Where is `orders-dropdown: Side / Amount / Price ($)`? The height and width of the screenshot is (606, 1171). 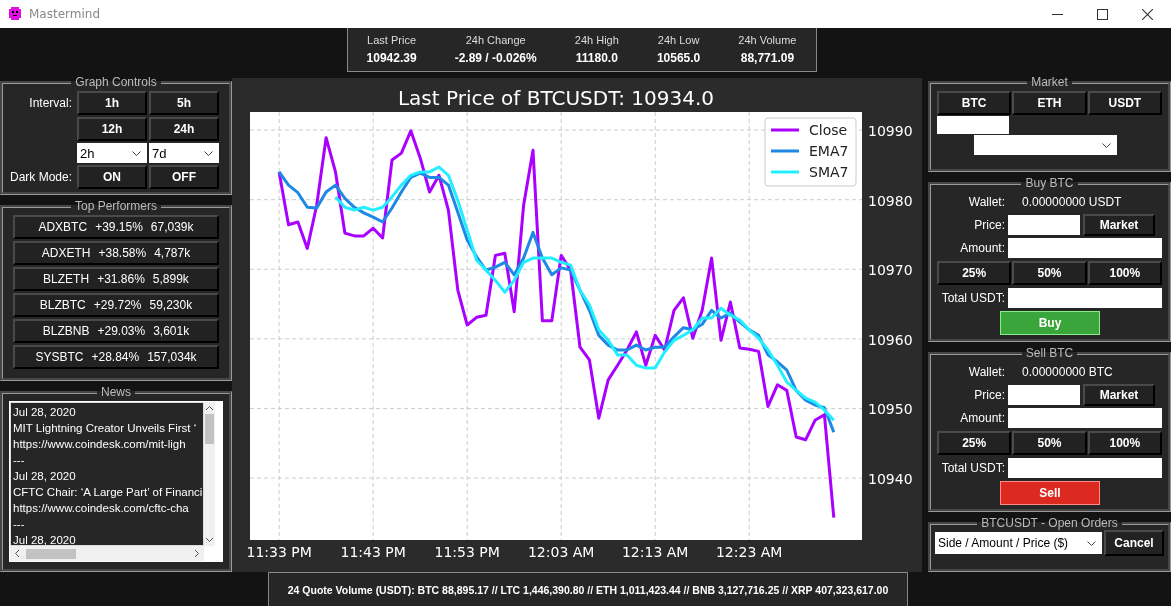
orders-dropdown: Side / Amount / Price ($) is located at coordinates (1018, 543).